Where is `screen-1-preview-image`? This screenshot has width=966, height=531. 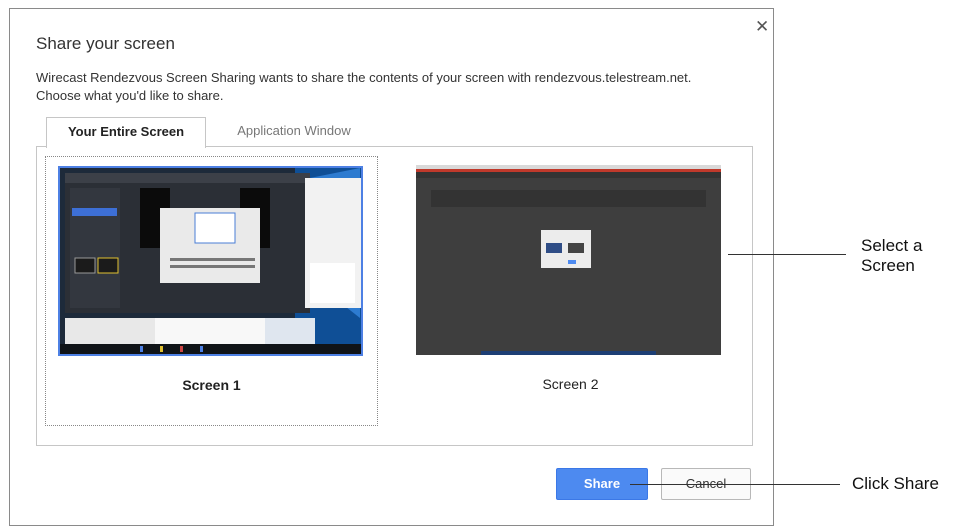
screen-1-preview-image is located at coordinates (210, 261).